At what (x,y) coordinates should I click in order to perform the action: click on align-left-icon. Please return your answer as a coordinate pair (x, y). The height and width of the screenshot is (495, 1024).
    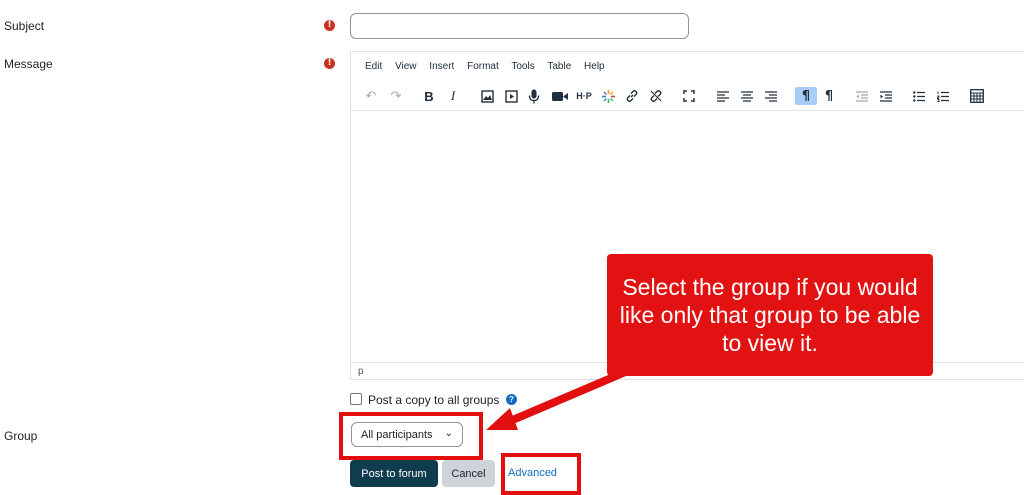
    Looking at the image, I should click on (723, 96).